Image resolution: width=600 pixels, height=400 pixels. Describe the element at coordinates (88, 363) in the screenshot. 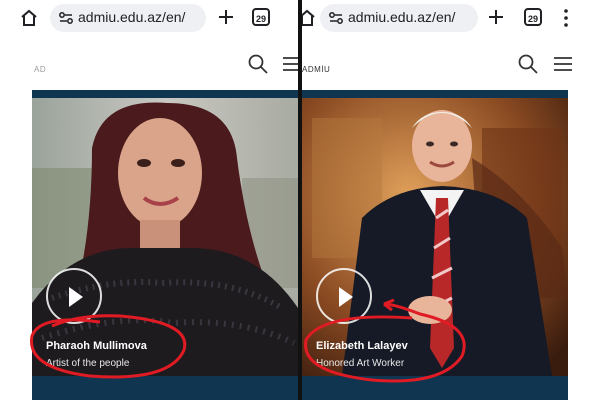

I see `hero-person-title: Artist of the people` at that location.